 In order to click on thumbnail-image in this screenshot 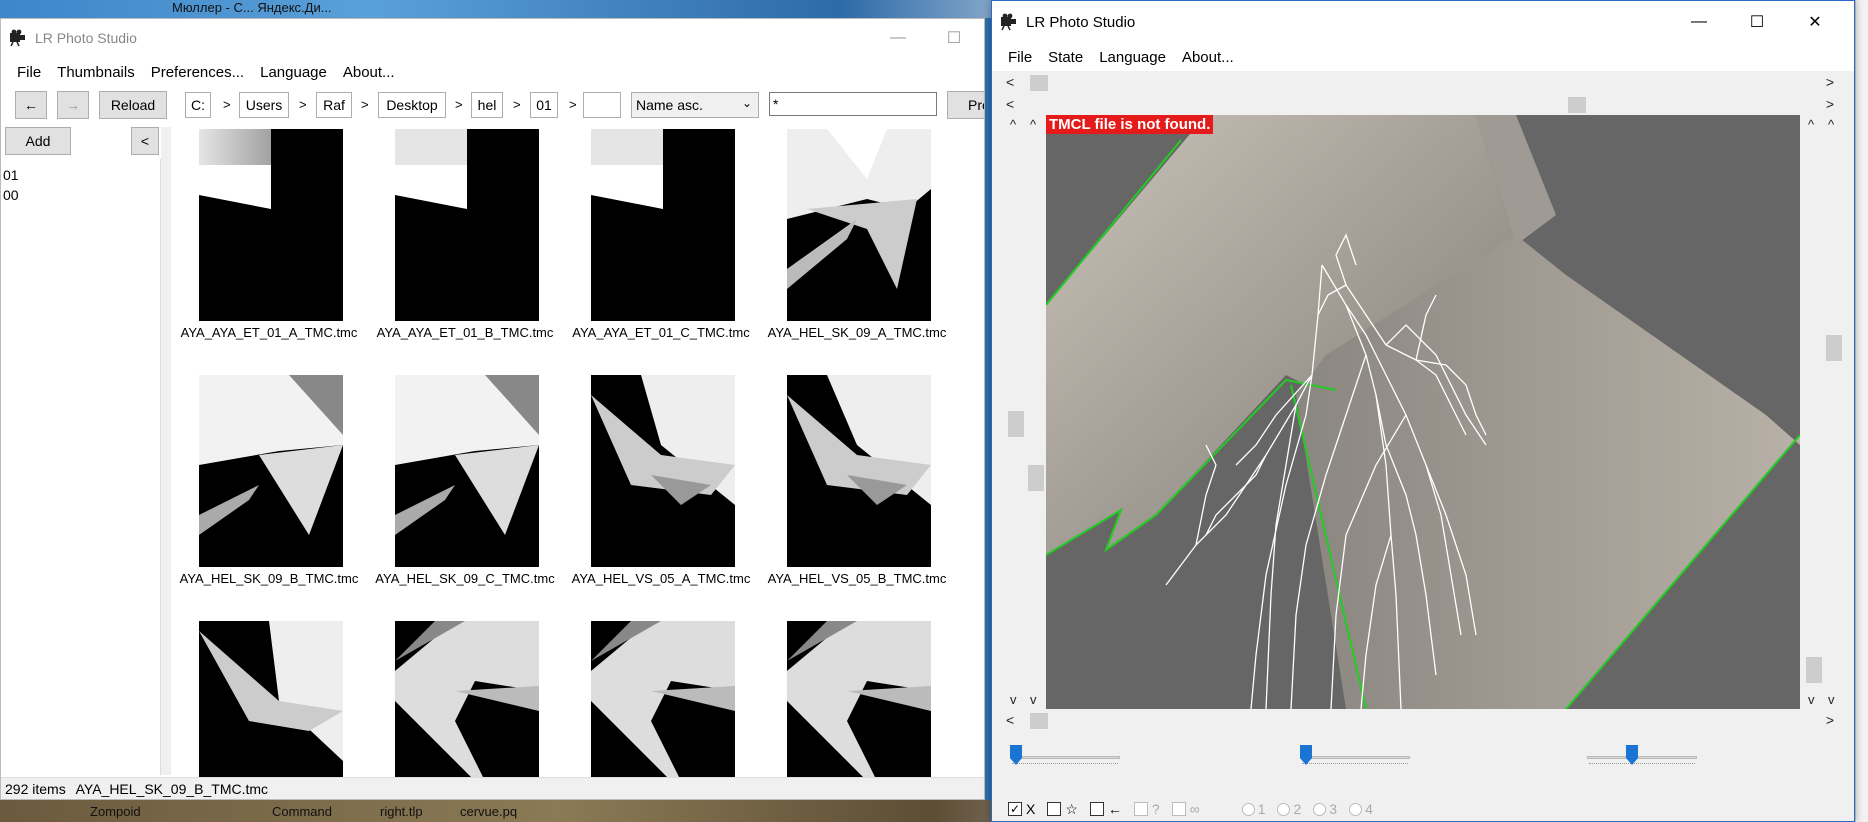, I will do `click(663, 471)`.